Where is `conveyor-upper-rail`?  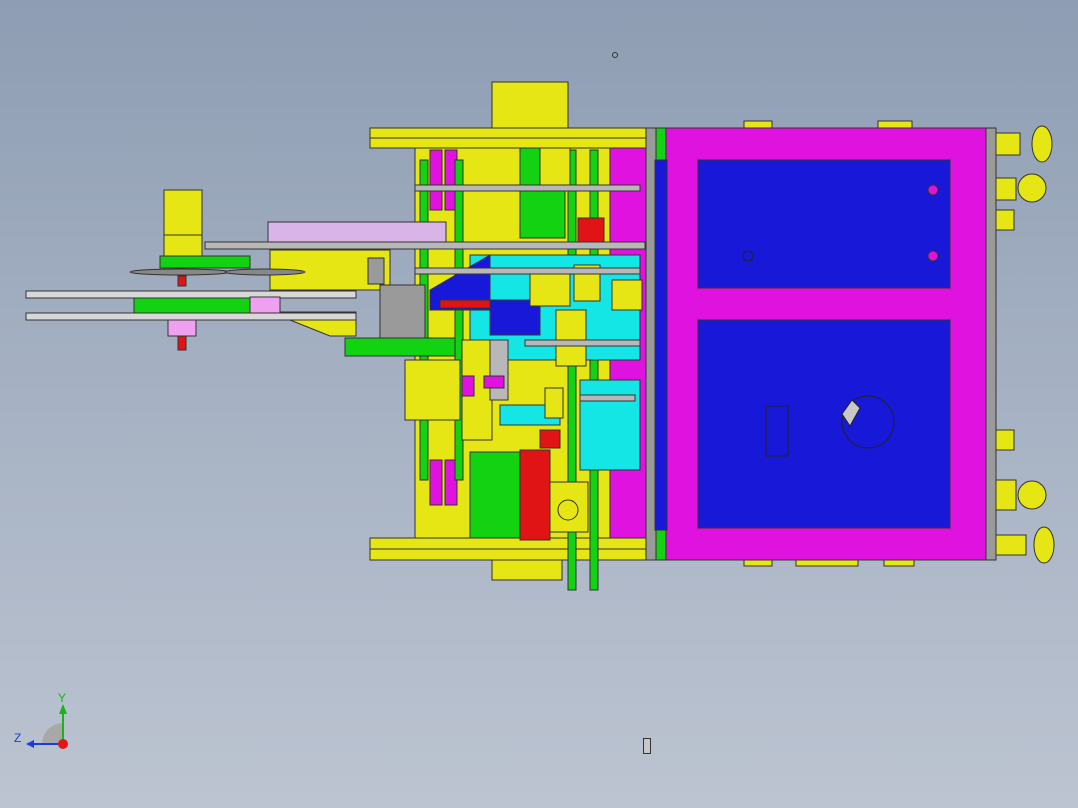
conveyor-upper-rail is located at coordinates (191, 294).